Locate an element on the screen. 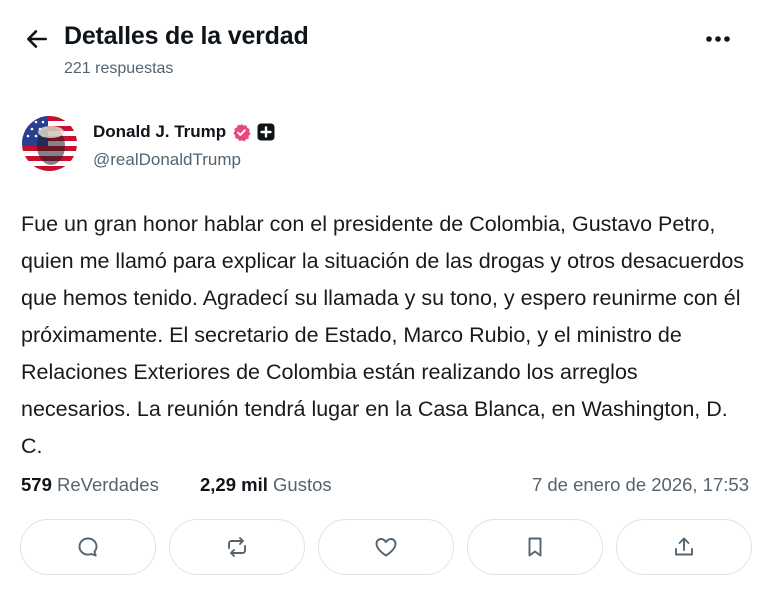 The width and height of the screenshot is (768, 615). reposts-count: 579 is located at coordinates (36, 484).